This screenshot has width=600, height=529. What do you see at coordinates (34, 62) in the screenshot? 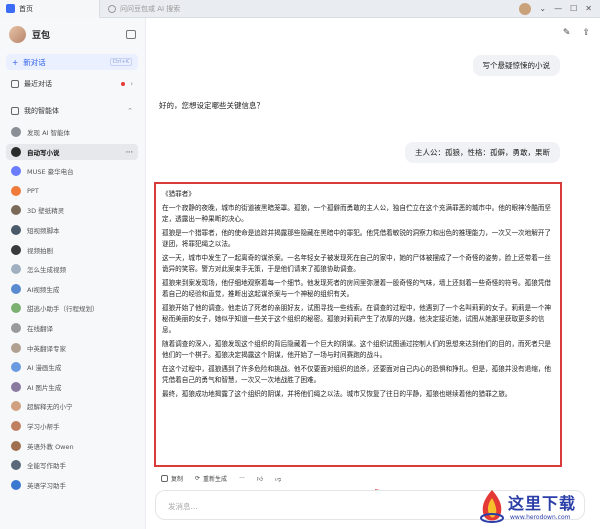
I see `new-chat-label: 新对话` at bounding box center [34, 62].